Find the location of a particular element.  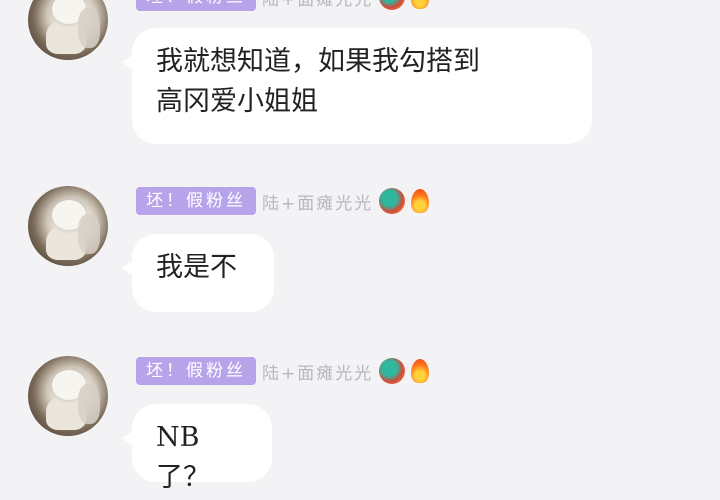

message-text-line: 我就想知道，如果我勾搭到 is located at coordinates (318, 61).